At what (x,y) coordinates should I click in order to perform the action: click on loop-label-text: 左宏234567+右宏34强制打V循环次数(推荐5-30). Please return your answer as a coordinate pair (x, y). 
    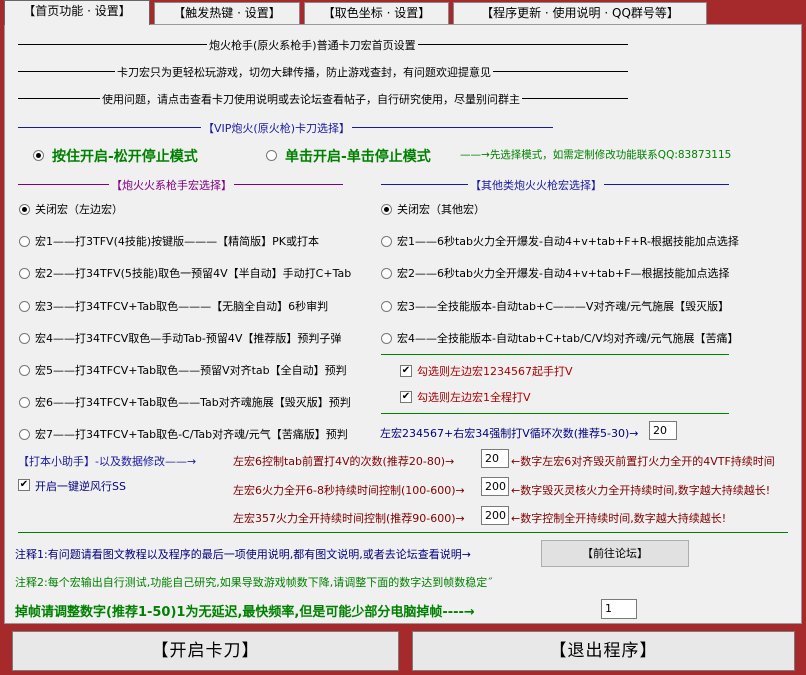
    Looking at the image, I should click on (505, 433).